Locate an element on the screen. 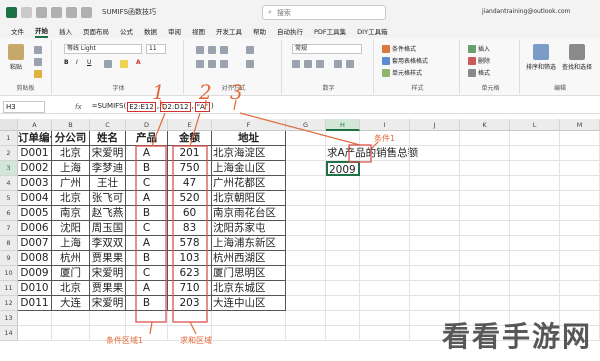  cell-L2 is located at coordinates (535, 153).